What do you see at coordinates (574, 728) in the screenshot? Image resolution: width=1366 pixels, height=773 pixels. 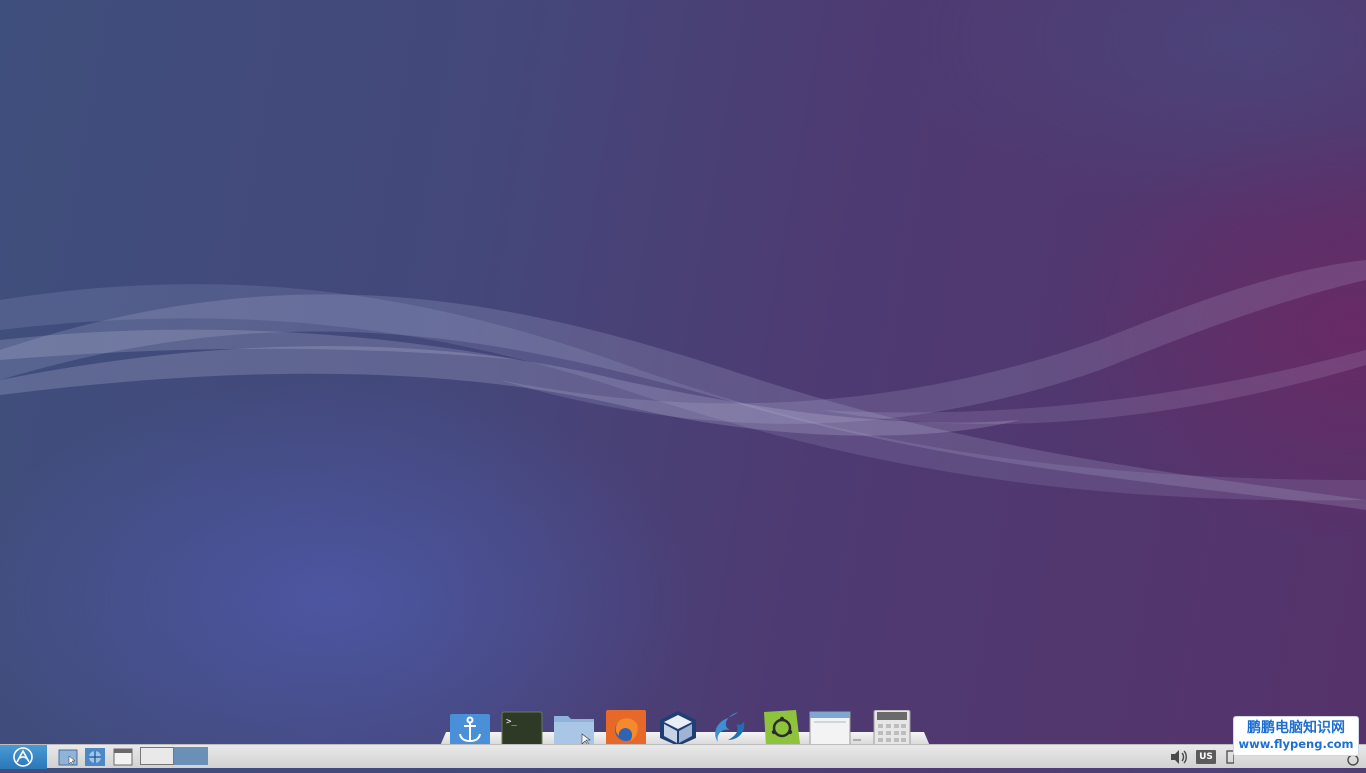 I see `file-manager-icon` at bounding box center [574, 728].